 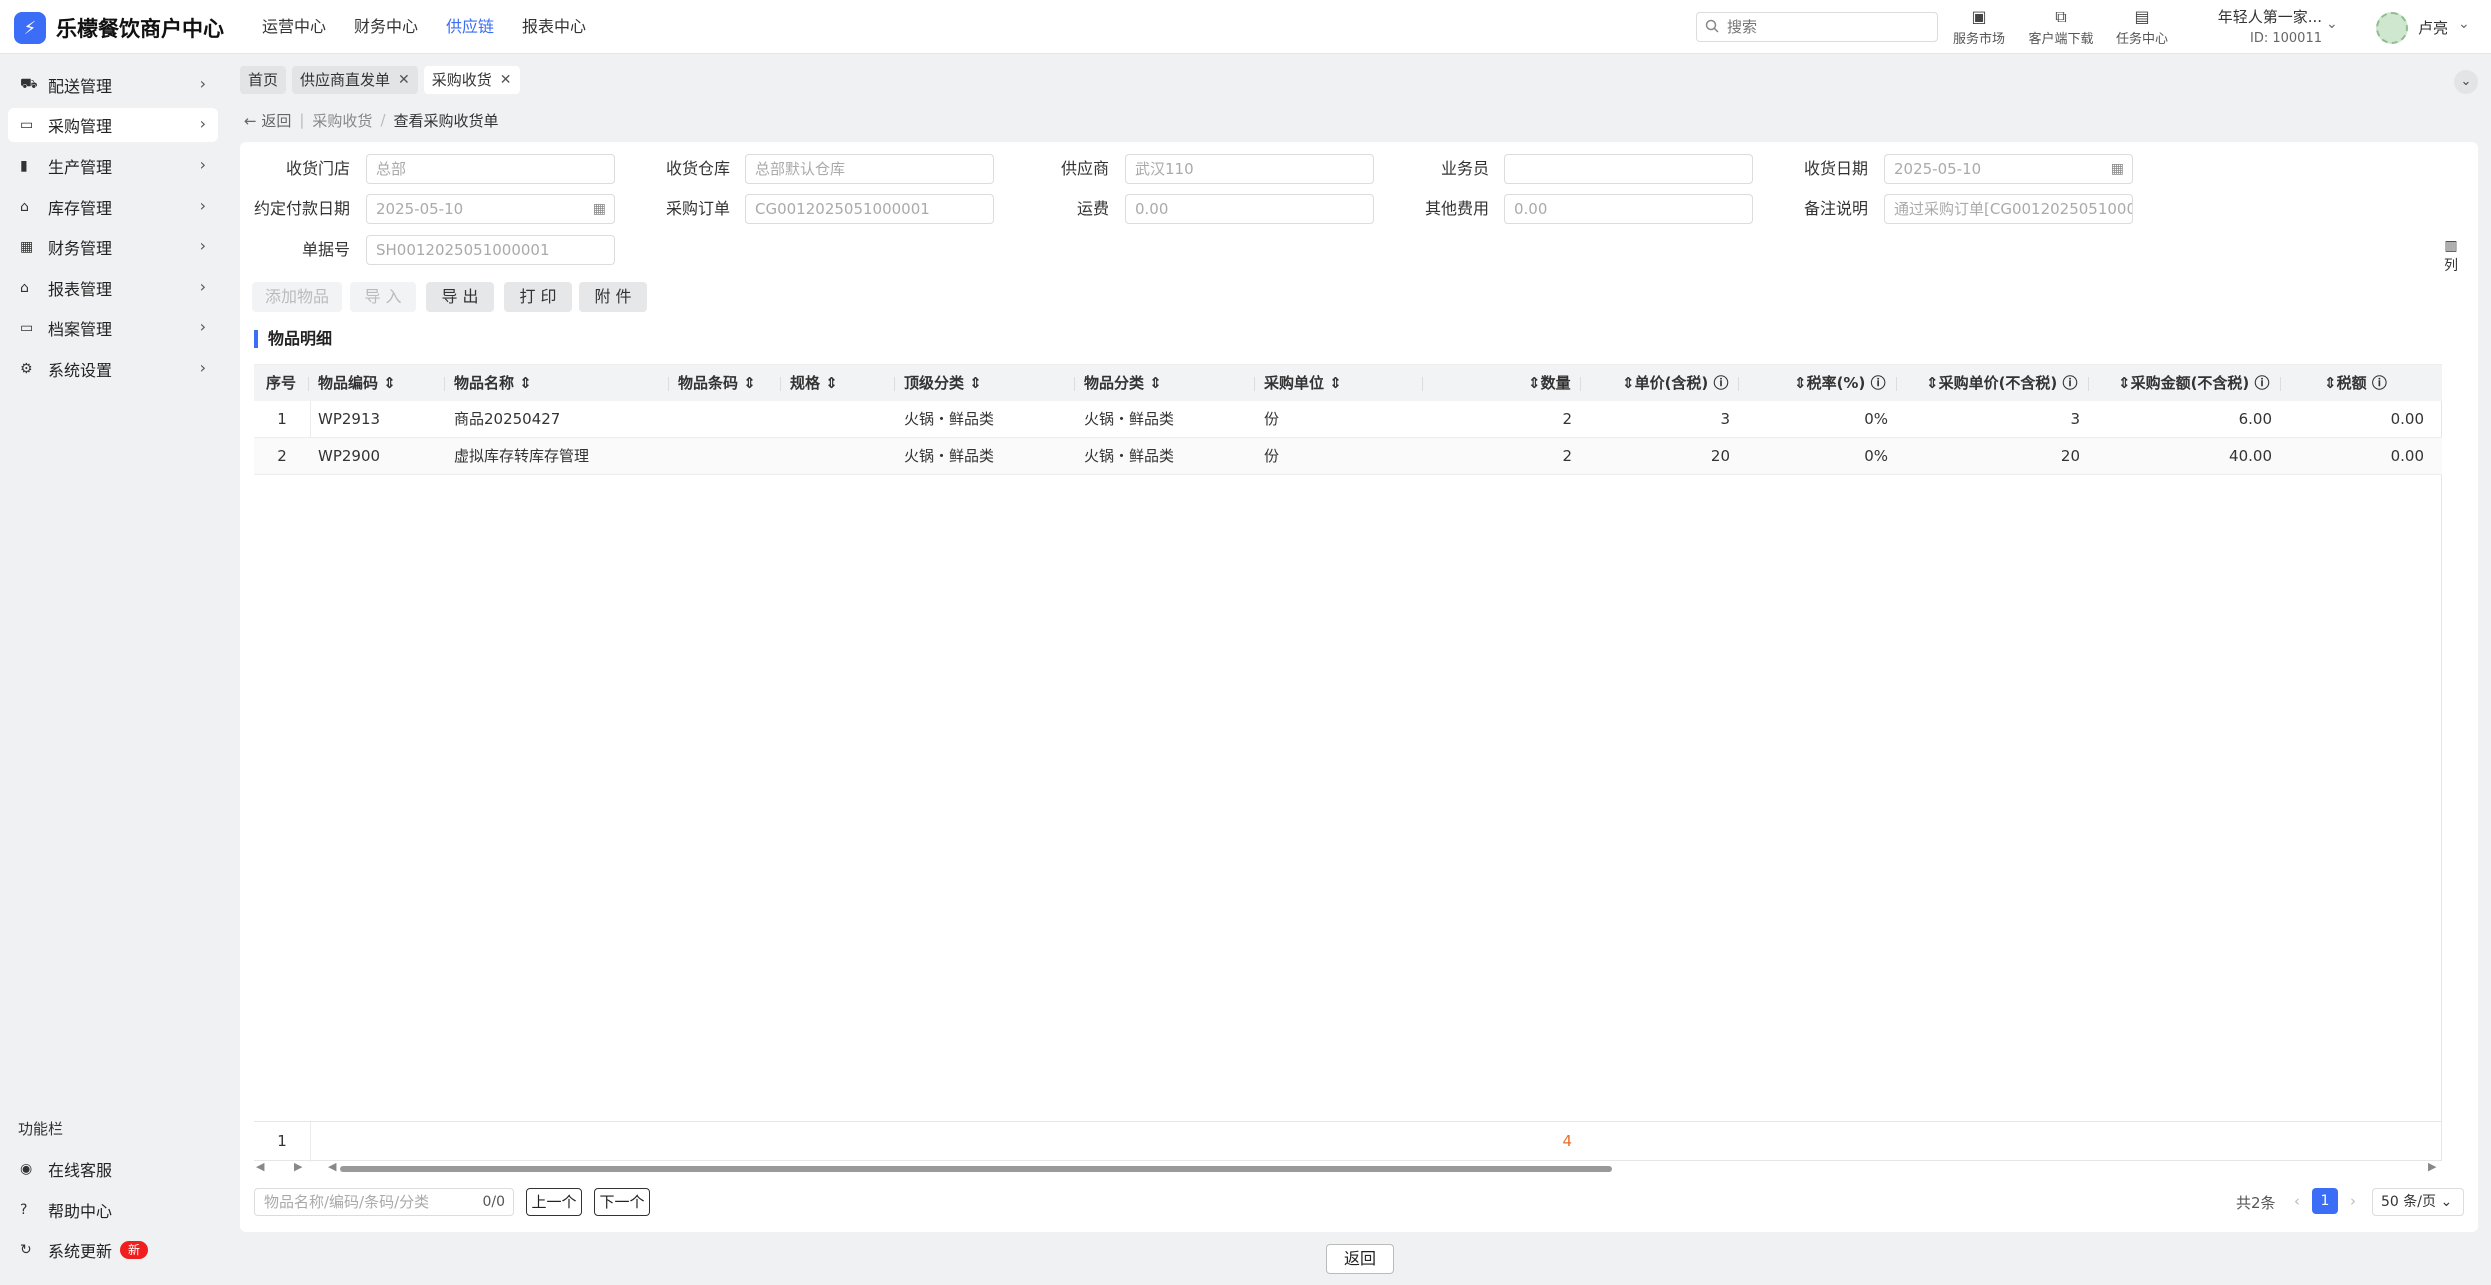 I want to click on payment-date-input: 2025-05-10 ▦, so click(x=490, y=209).